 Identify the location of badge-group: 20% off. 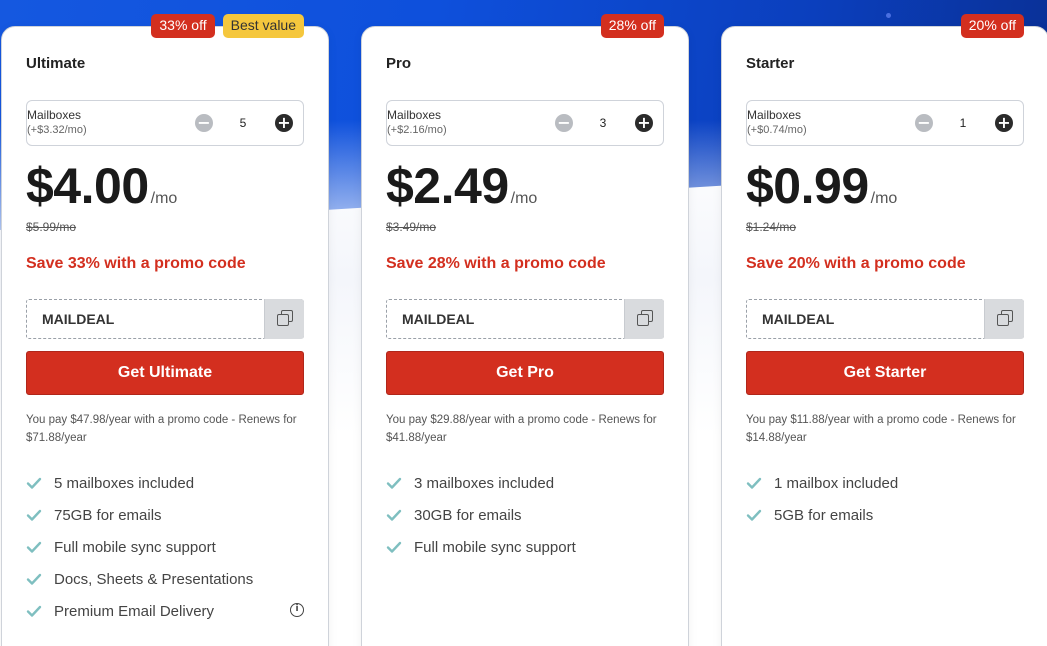
(992, 26).